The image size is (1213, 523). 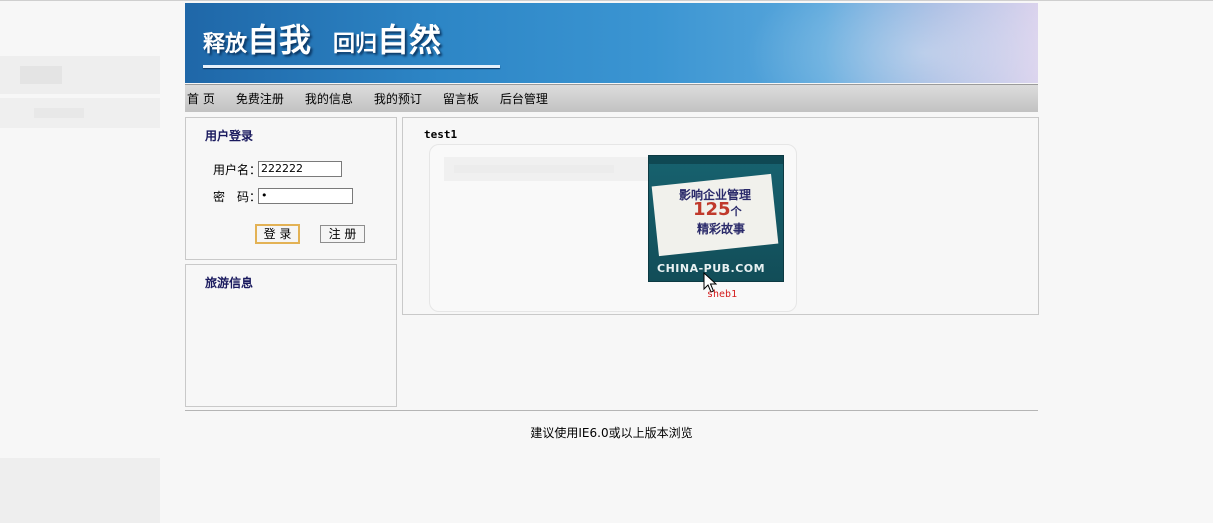 What do you see at coordinates (279, 40) in the screenshot?
I see `banner-title-big: 自我` at bounding box center [279, 40].